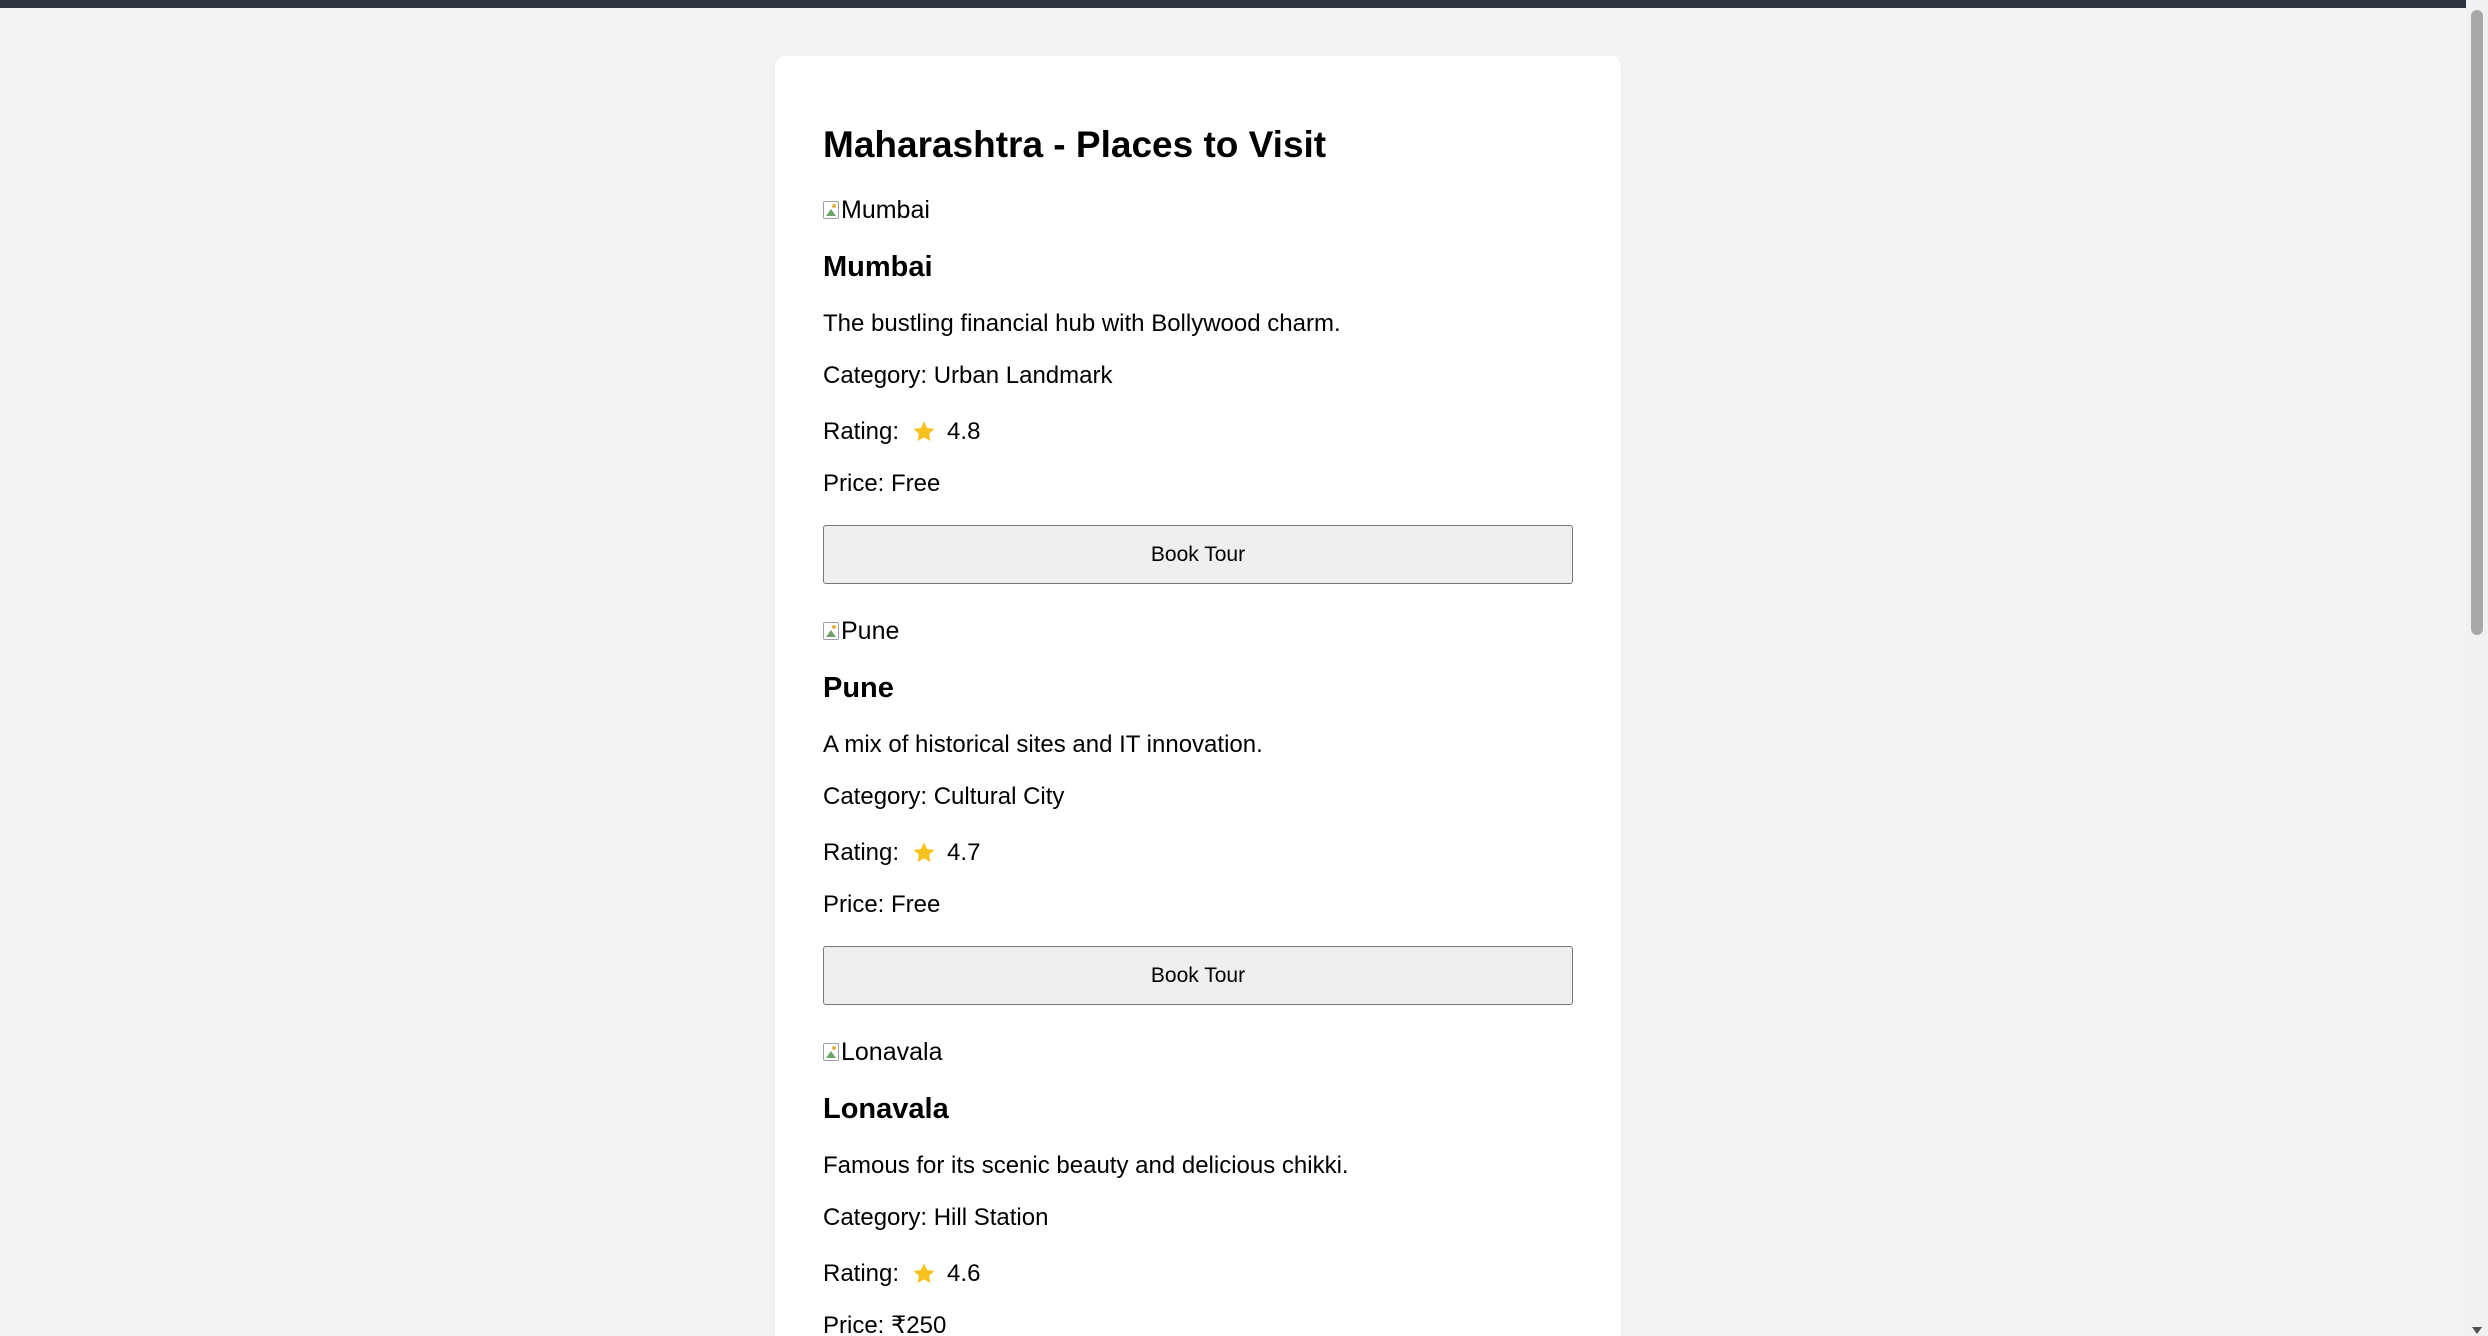 This screenshot has width=2488, height=1336. Describe the element at coordinates (1198, 1274) in the screenshot. I see `place-rating: Rating: 4.6` at that location.